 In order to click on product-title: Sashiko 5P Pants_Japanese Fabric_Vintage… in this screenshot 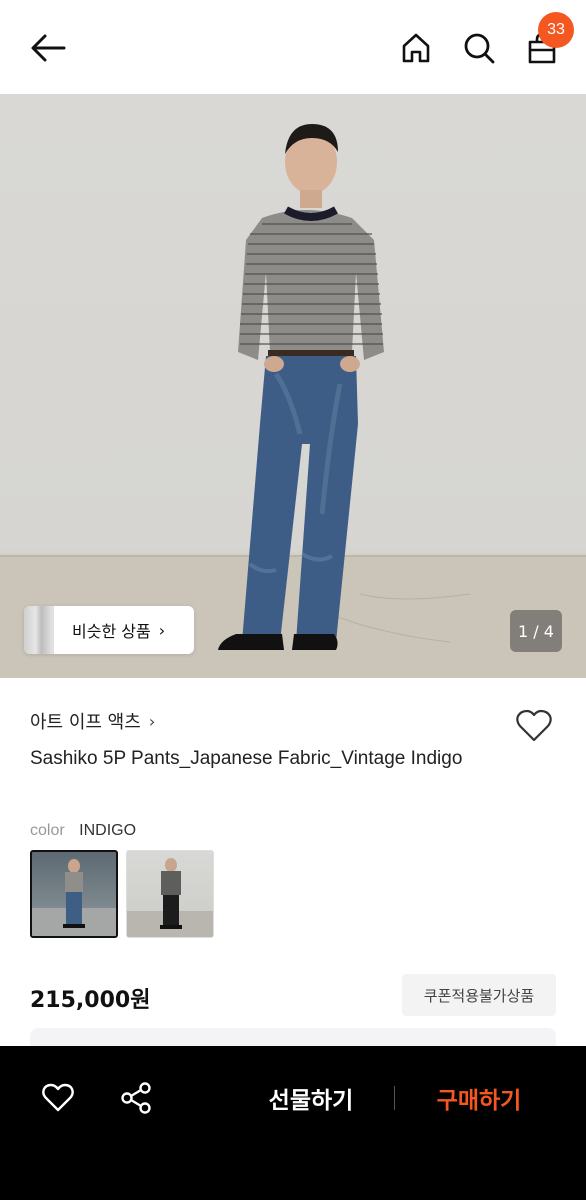, I will do `click(246, 758)`.